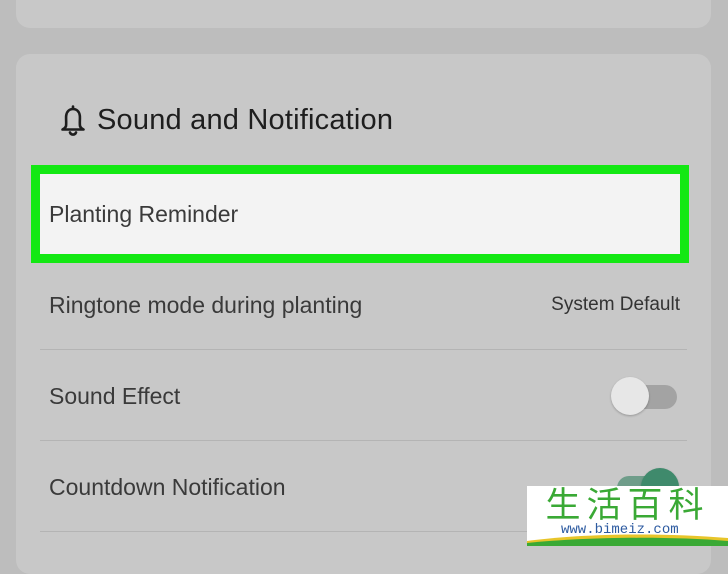 The image size is (728, 574). What do you see at coordinates (627, 540) in the screenshot?
I see `watermark-swoosh` at bounding box center [627, 540].